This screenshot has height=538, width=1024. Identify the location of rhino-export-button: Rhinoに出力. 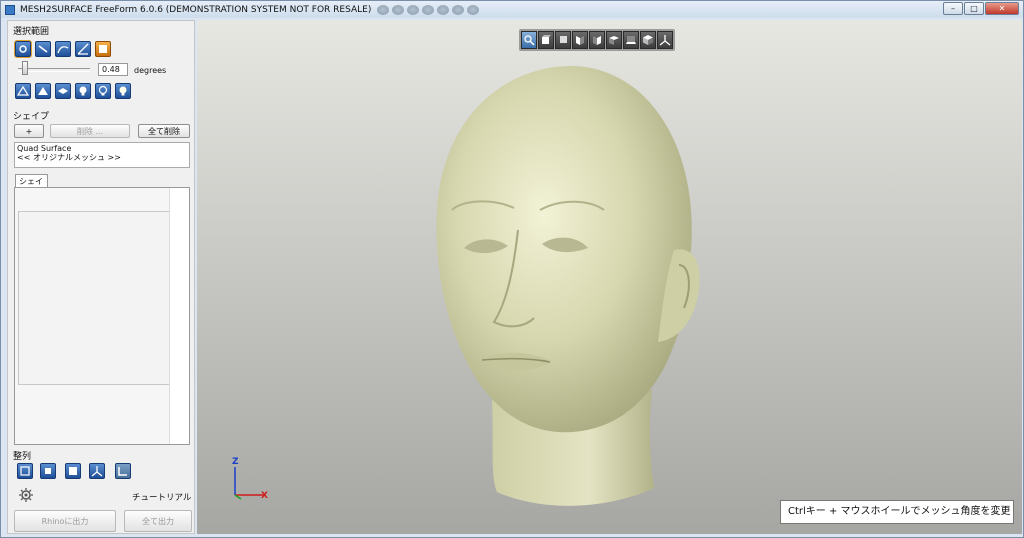
(65, 521).